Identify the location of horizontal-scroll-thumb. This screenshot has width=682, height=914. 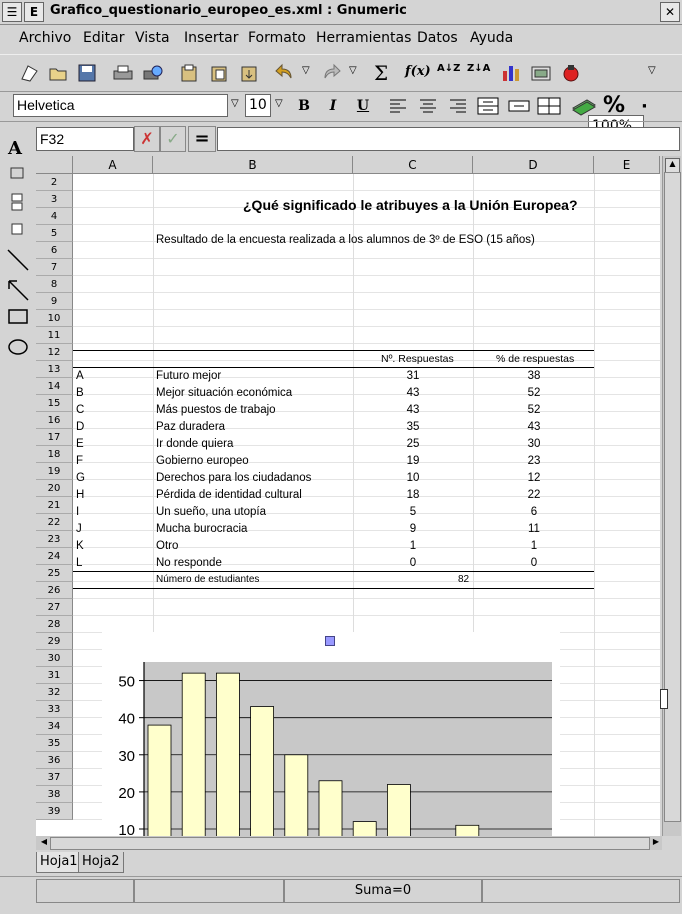
(350, 843).